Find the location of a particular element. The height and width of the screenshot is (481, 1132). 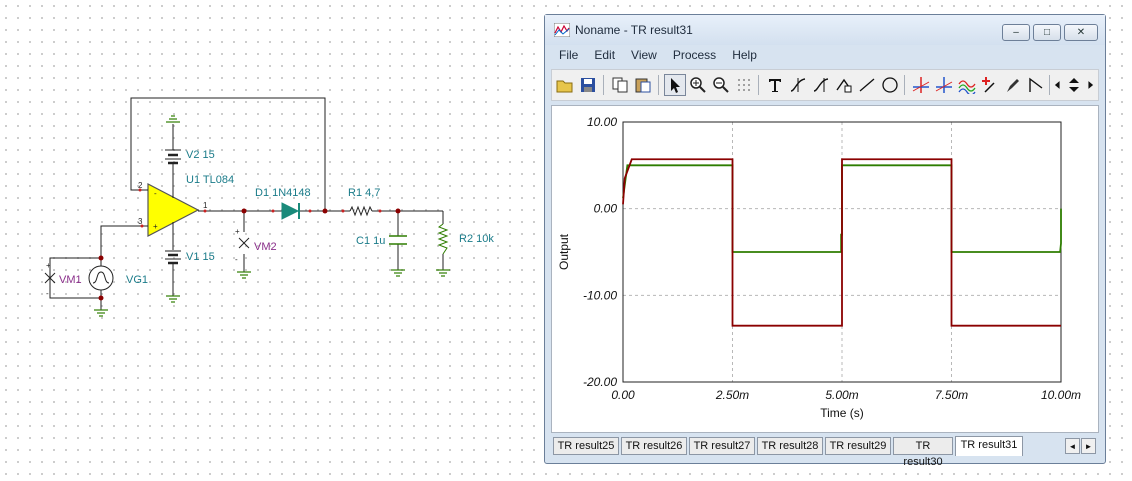

probe-button is located at coordinates (990, 85).